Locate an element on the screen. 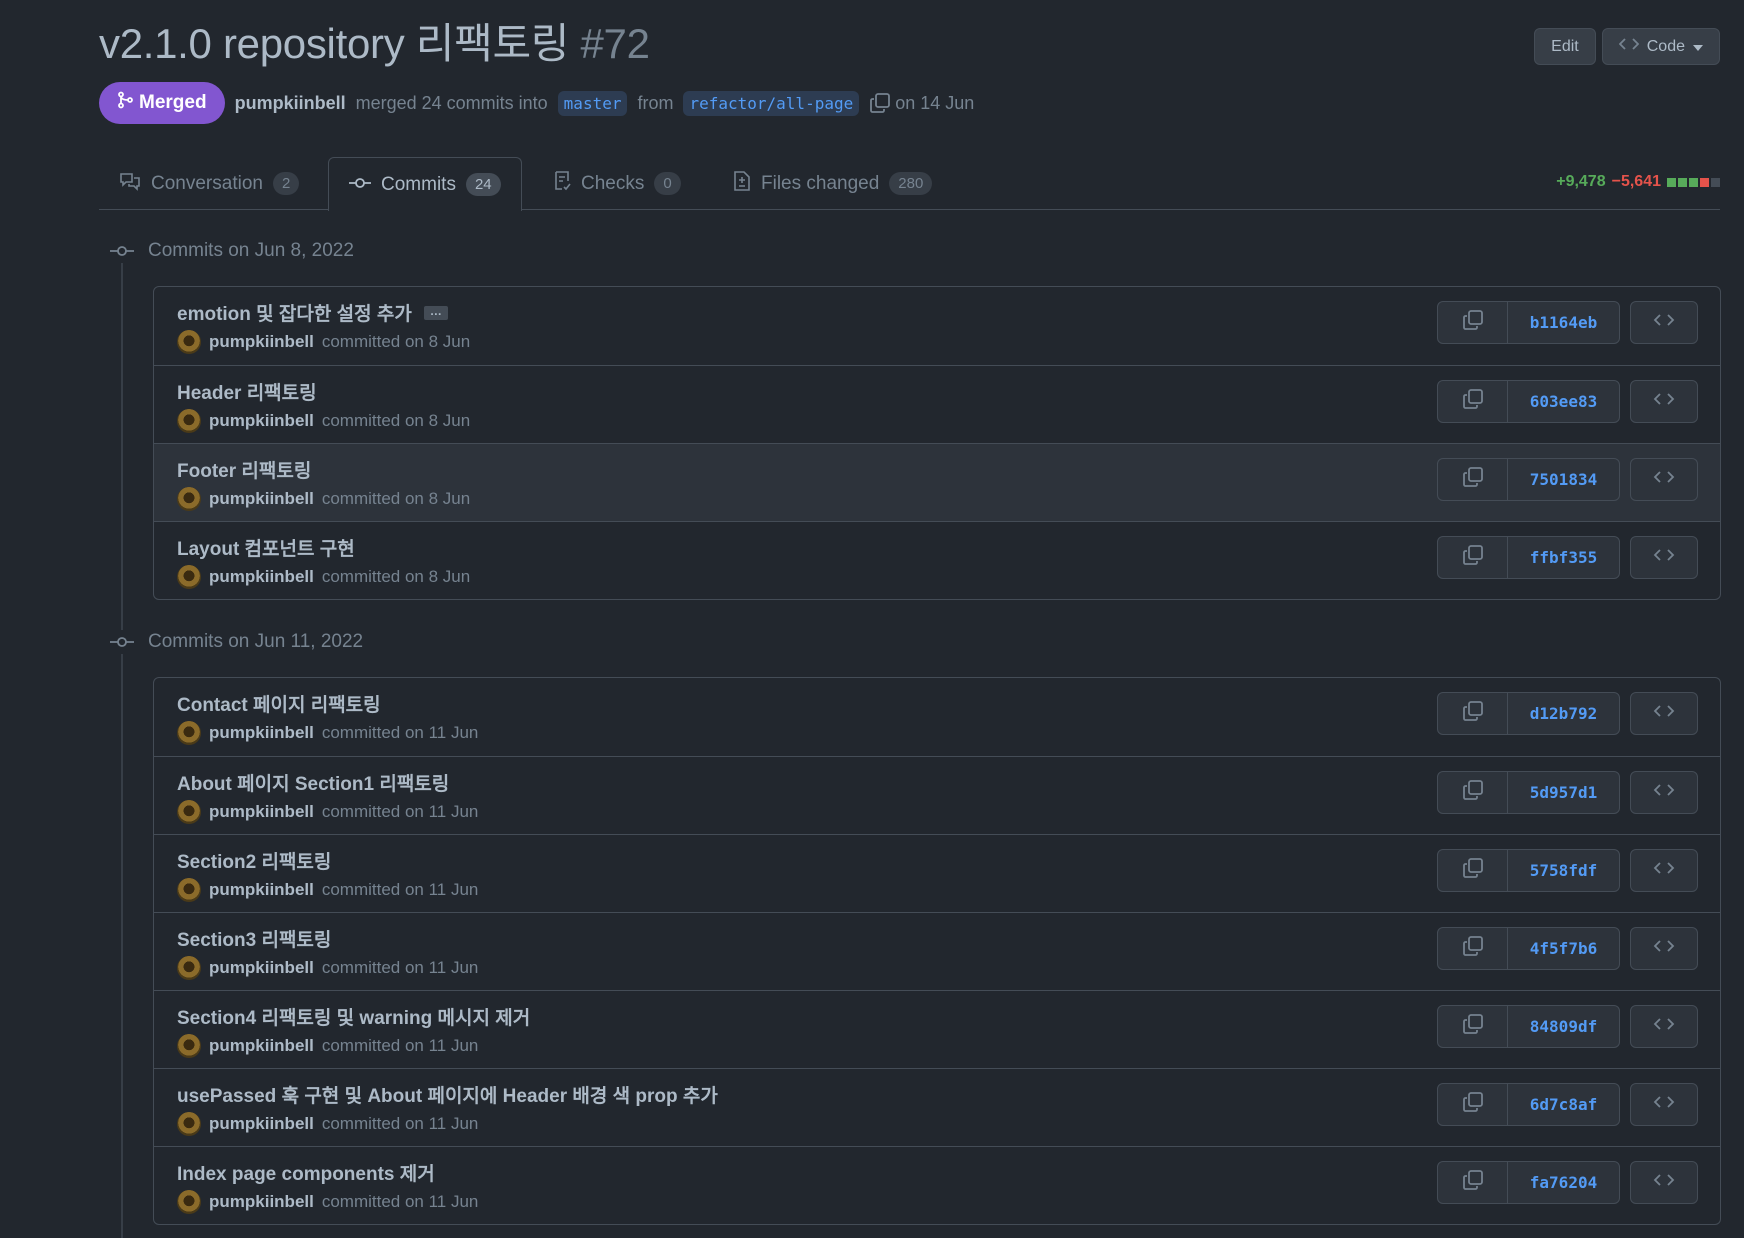 This screenshot has width=1744, height=1238. commit-message-link: Index page components 제거 is located at coordinates (306, 1172).